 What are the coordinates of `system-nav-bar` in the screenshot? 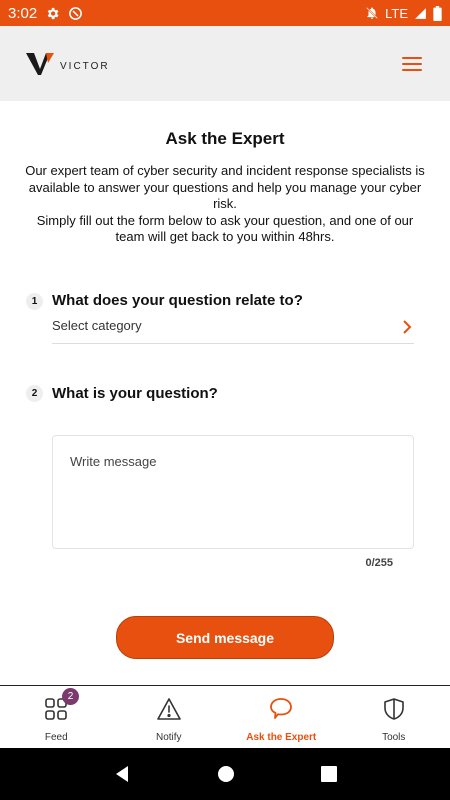 It's located at (225, 774).